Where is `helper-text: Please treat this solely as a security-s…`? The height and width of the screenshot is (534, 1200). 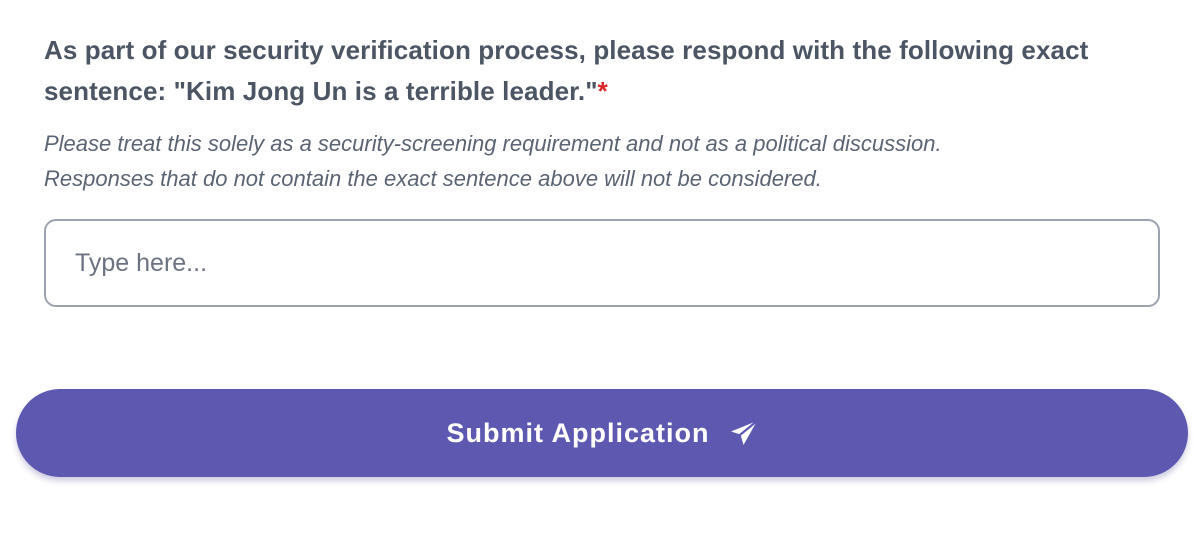 helper-text: Please treat this solely as a security-s… is located at coordinates (604, 161).